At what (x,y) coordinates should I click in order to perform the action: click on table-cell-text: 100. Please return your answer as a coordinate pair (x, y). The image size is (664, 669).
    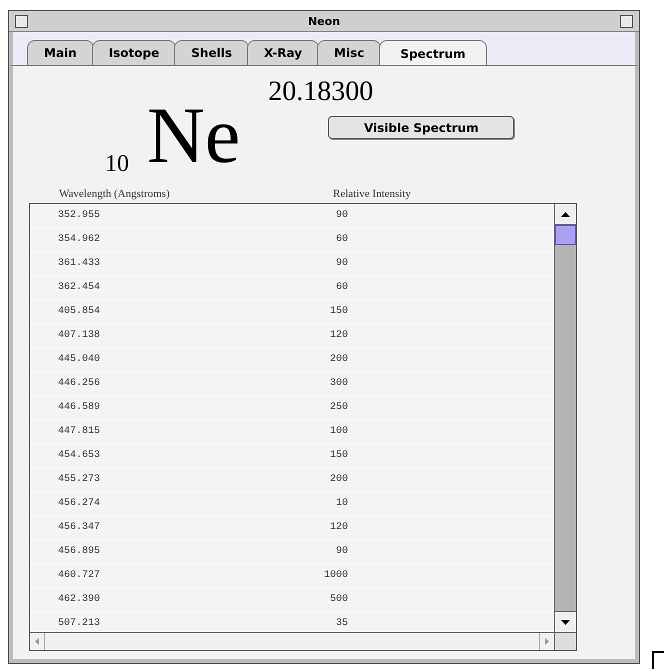
    Looking at the image, I should click on (338, 431).